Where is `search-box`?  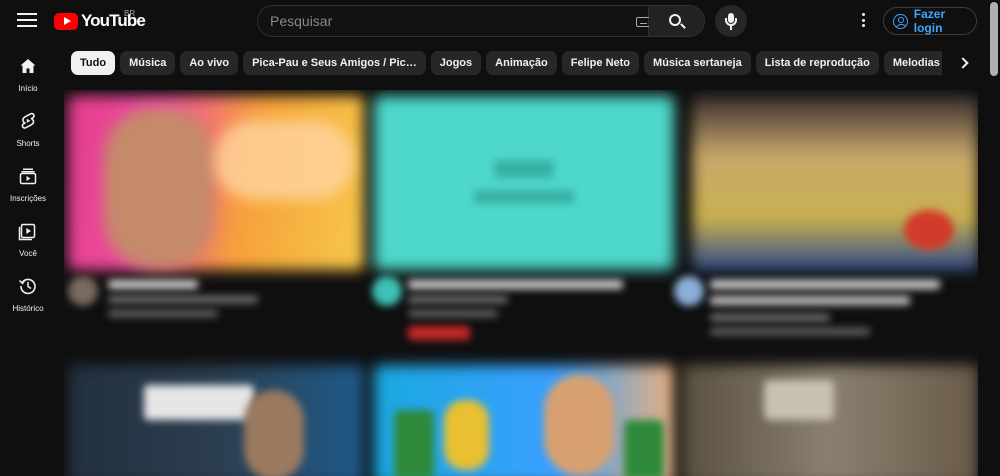 search-box is located at coordinates (454, 21).